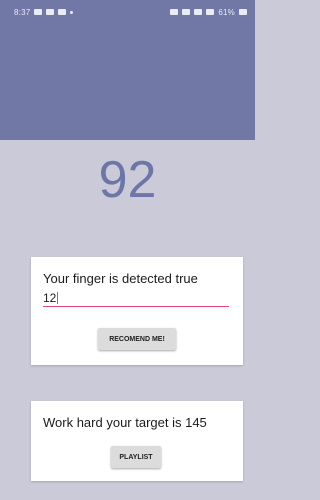 This screenshot has width=320, height=500. I want to click on recommend-button: RECOMEND ME!, so click(137, 339).